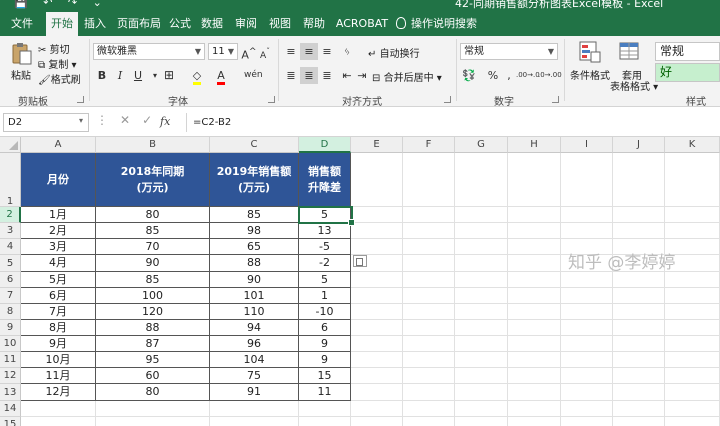 The width and height of the screenshot is (720, 426). What do you see at coordinates (325, 231) in the screenshot?
I see `diff-cell: 13` at bounding box center [325, 231].